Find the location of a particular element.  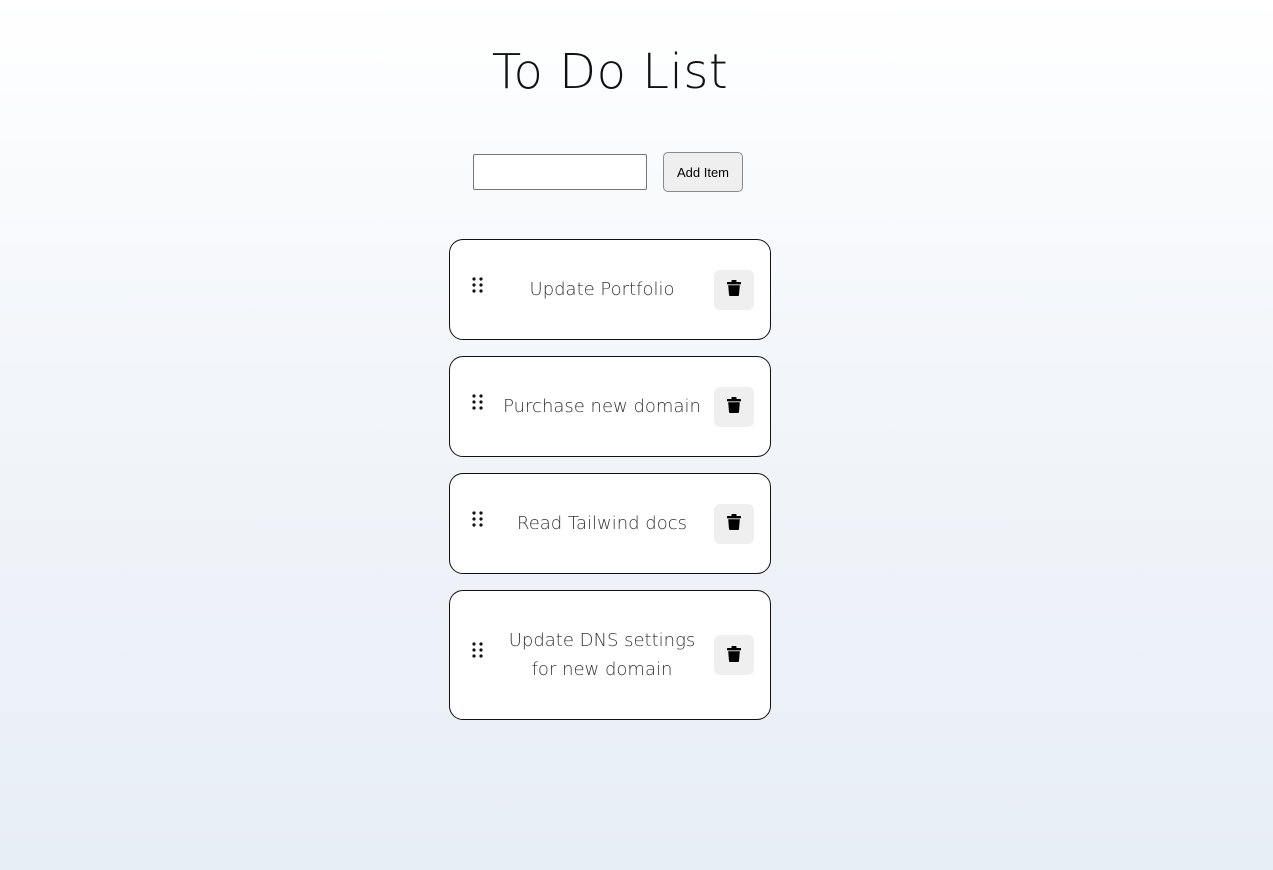

todo-item: Purchase new domain is located at coordinates (610, 406).